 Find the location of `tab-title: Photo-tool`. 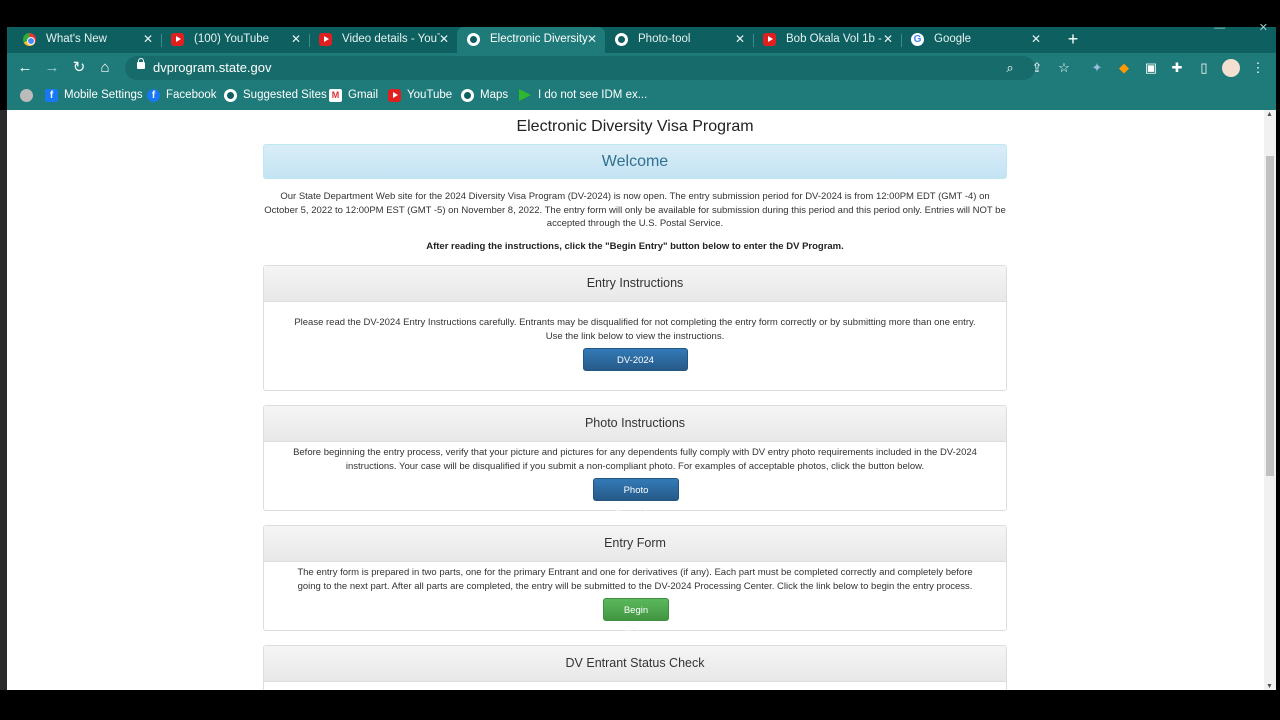

tab-title: Photo-tool is located at coordinates (664, 39).